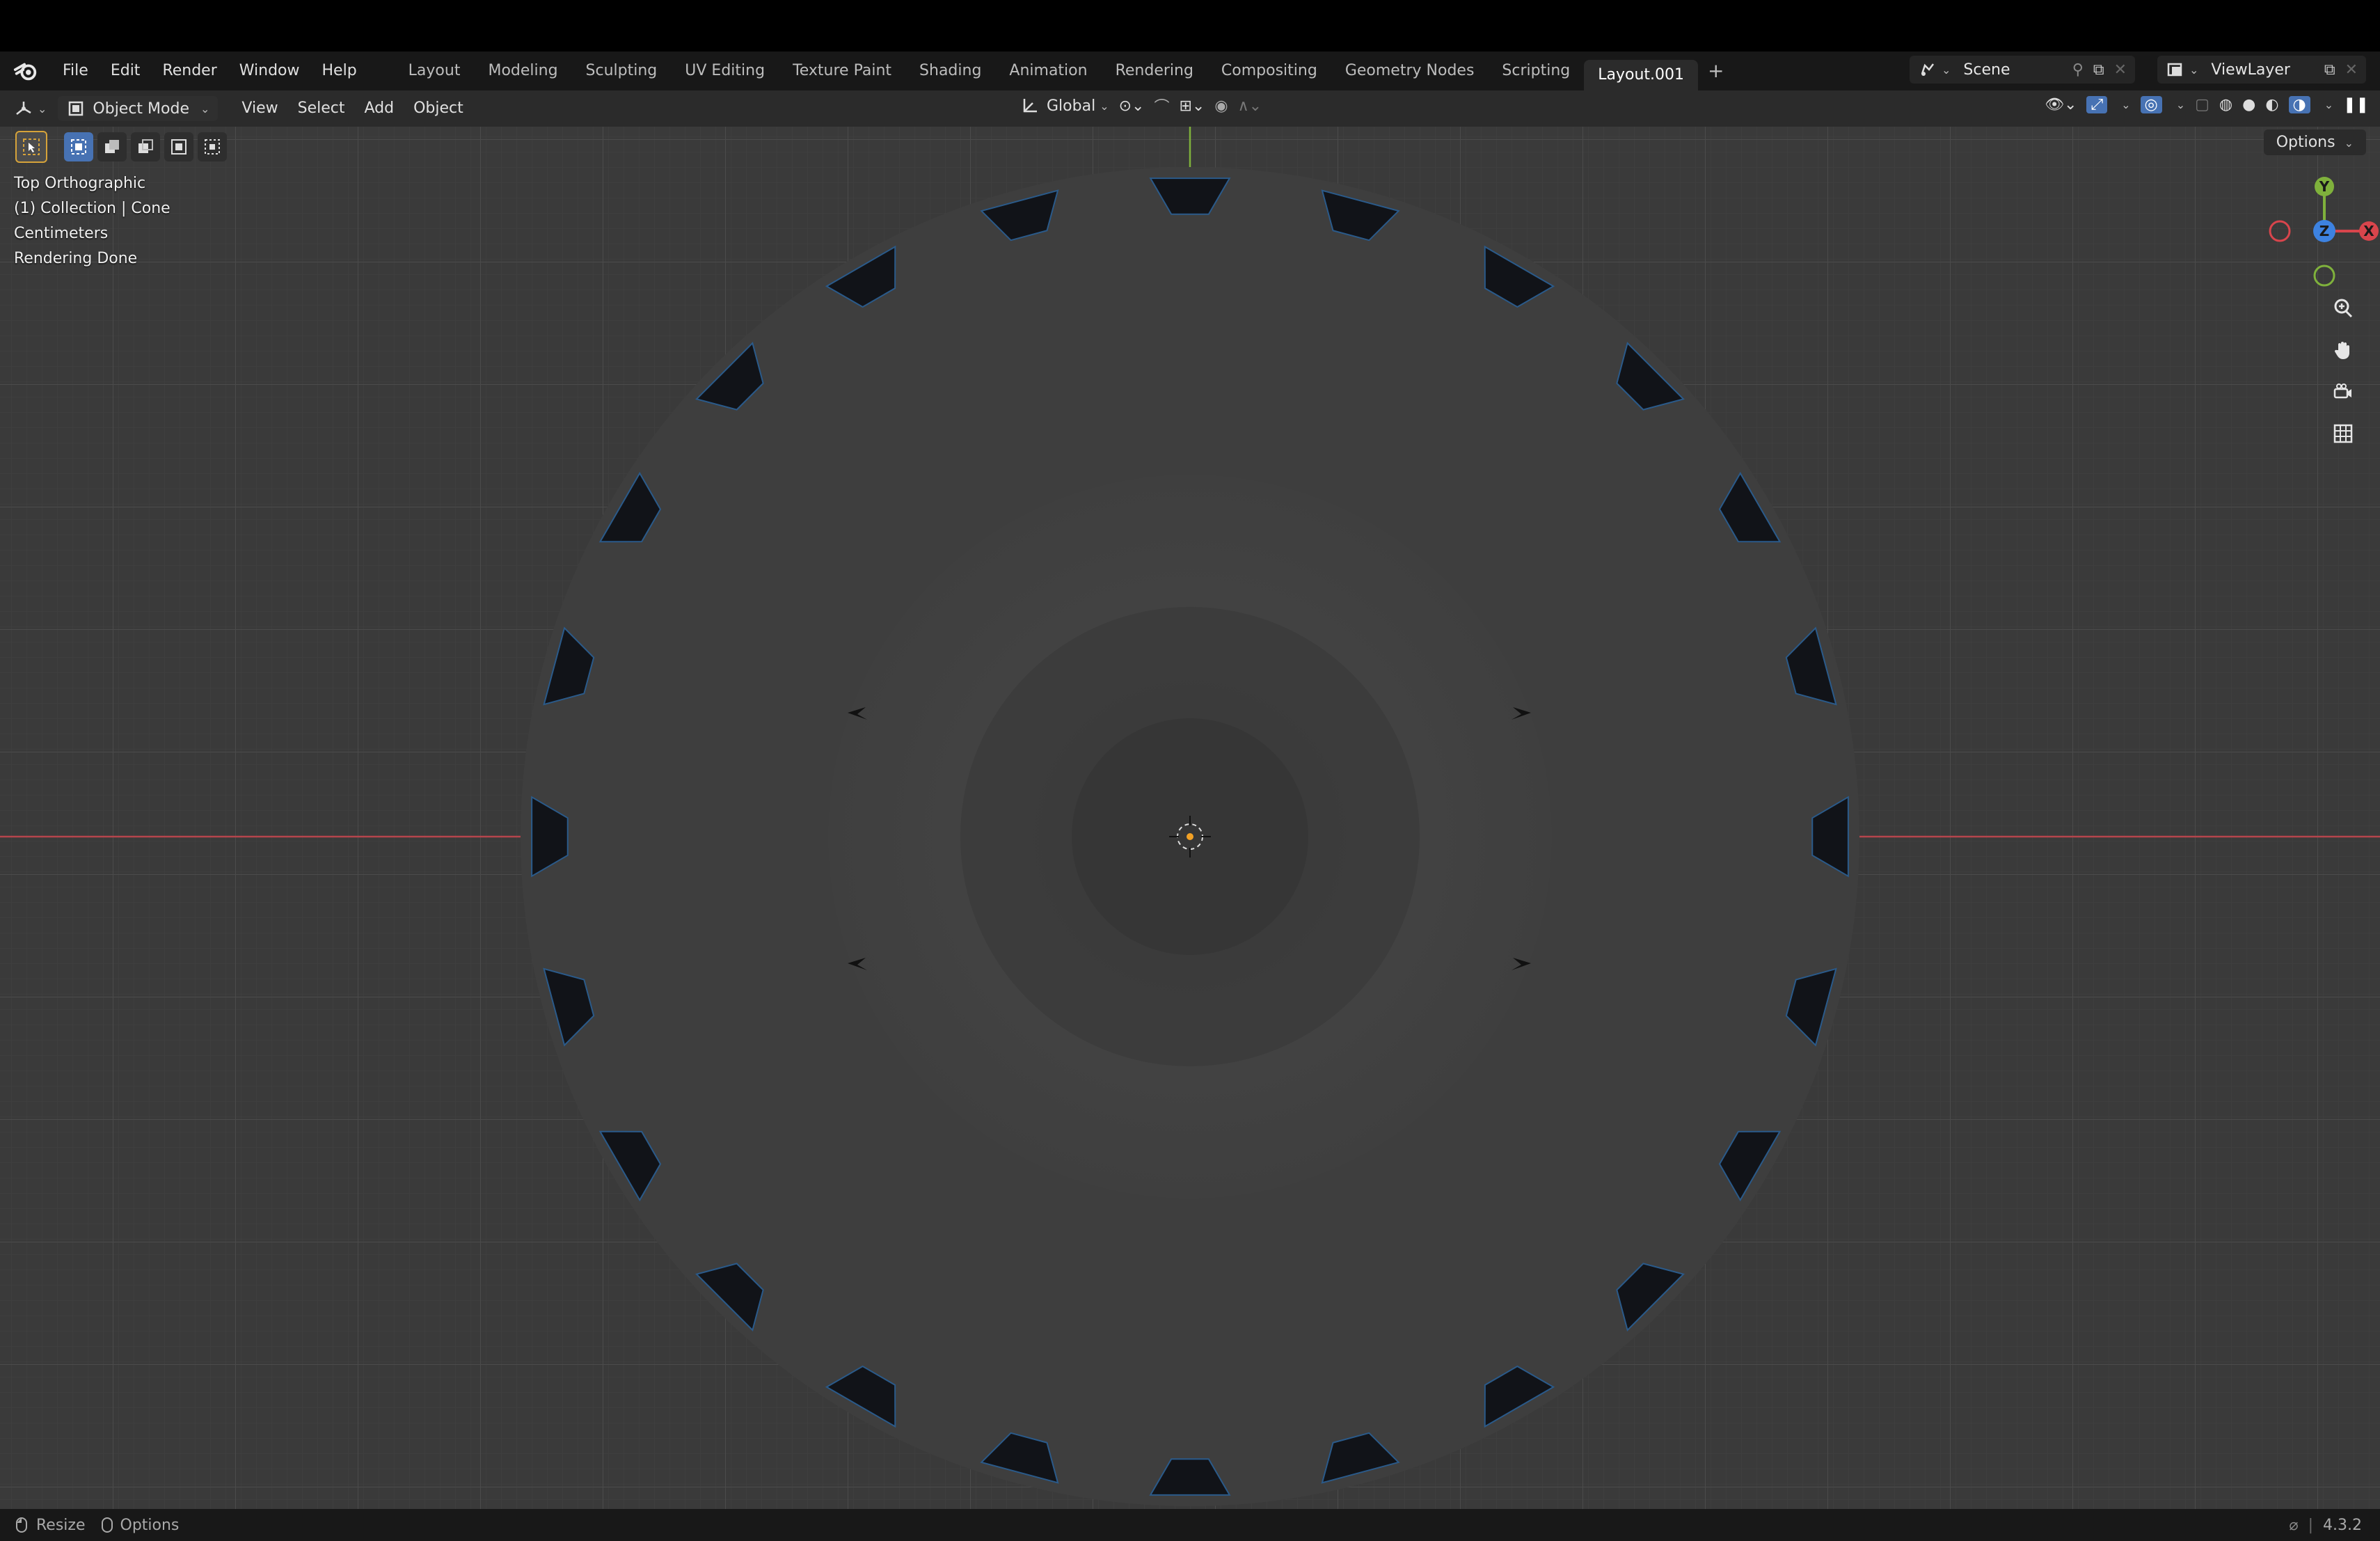 The height and width of the screenshot is (1541, 2380). What do you see at coordinates (2294, 1525) in the screenshot?
I see `network-offline-icon: ⌀` at bounding box center [2294, 1525].